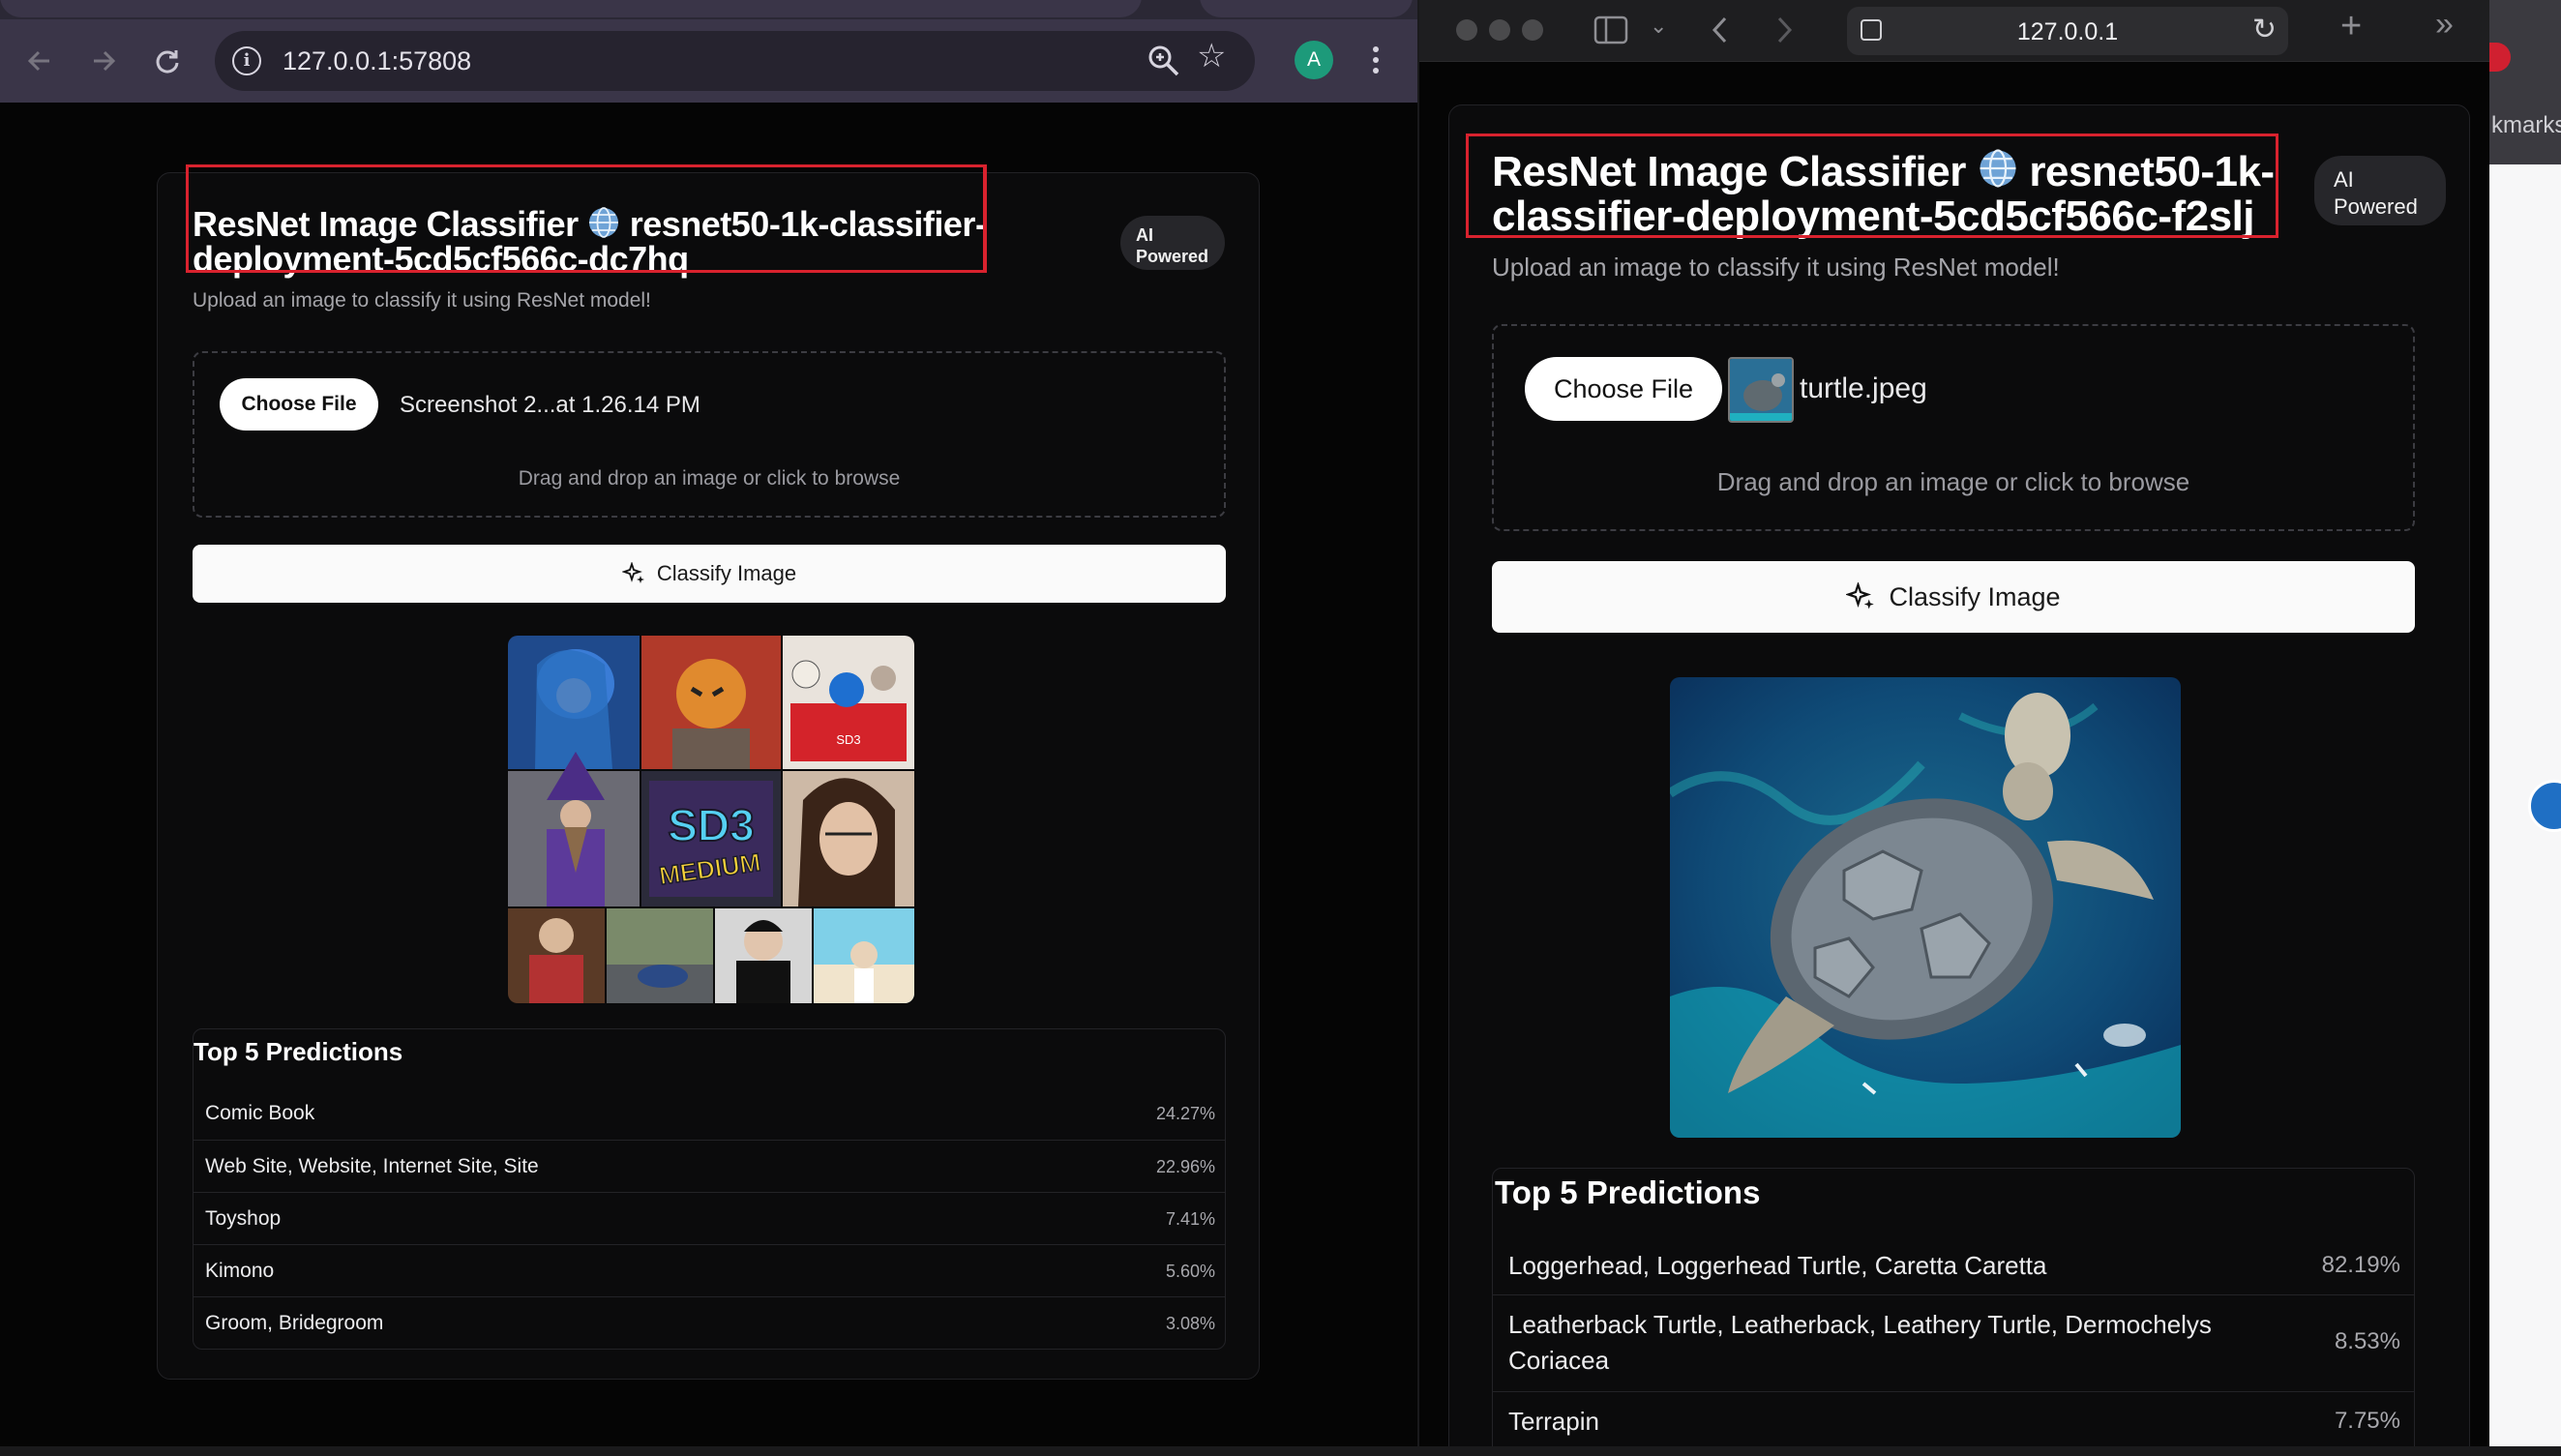 The width and height of the screenshot is (2561, 1456). Describe the element at coordinates (2526, 125) in the screenshot. I see `bookmarks-label: kmarks` at that location.